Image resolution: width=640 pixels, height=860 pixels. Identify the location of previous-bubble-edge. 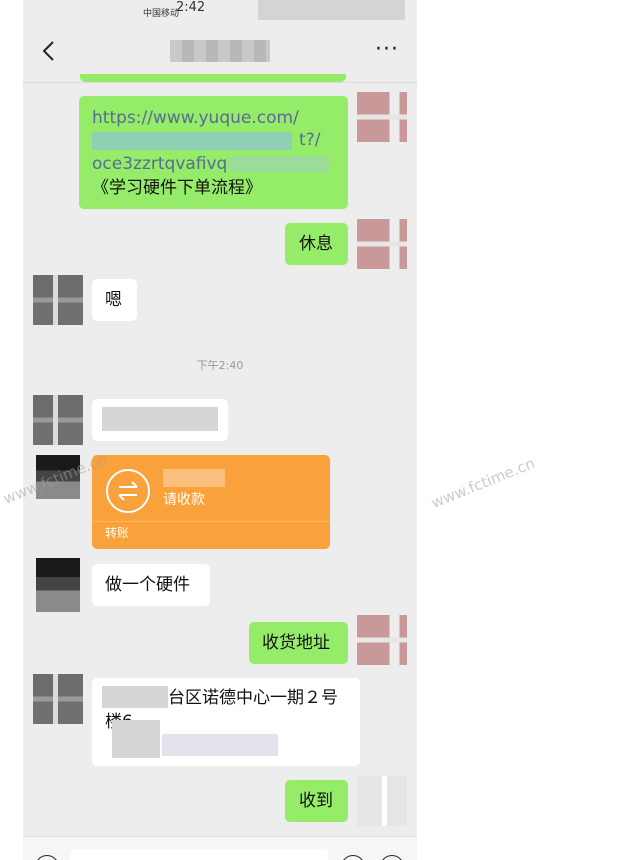
(213, 78).